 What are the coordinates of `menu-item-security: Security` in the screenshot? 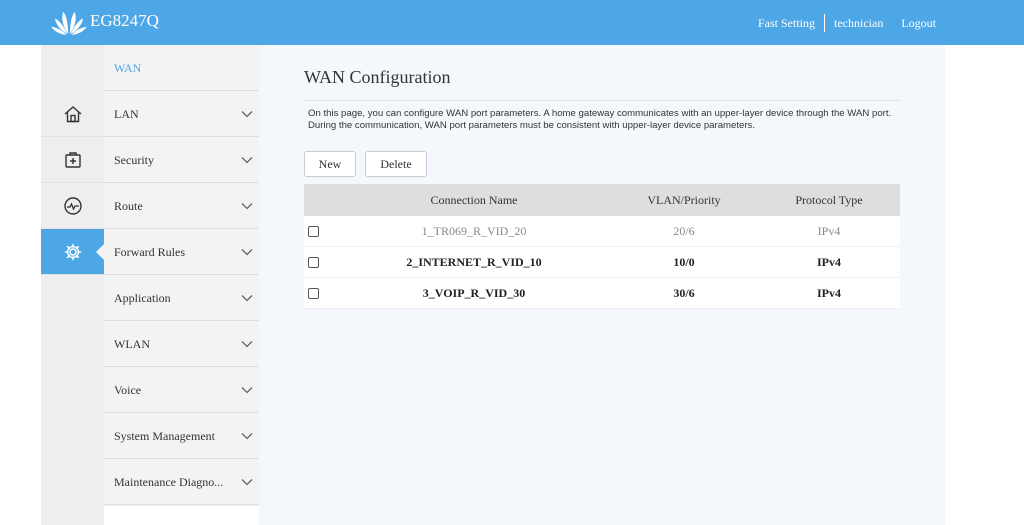 It's located at (181, 160).